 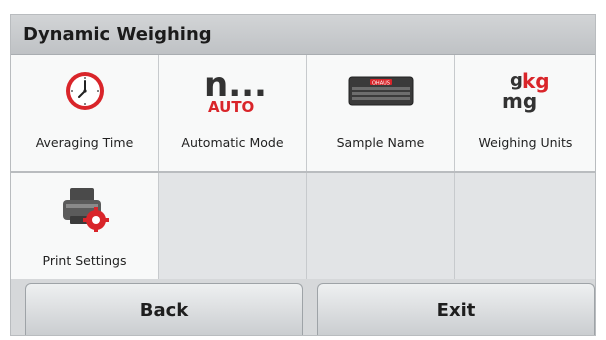 What do you see at coordinates (380, 91) in the screenshot?
I see `keyboard-icon: OHAUS` at bounding box center [380, 91].